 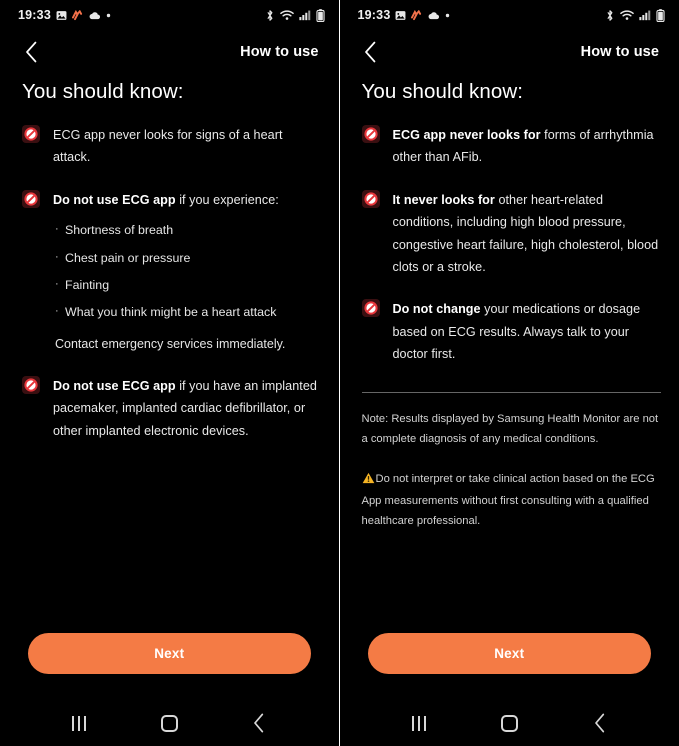 What do you see at coordinates (141, 15) in the screenshot?
I see `status-bar-left: 19:33` at bounding box center [141, 15].